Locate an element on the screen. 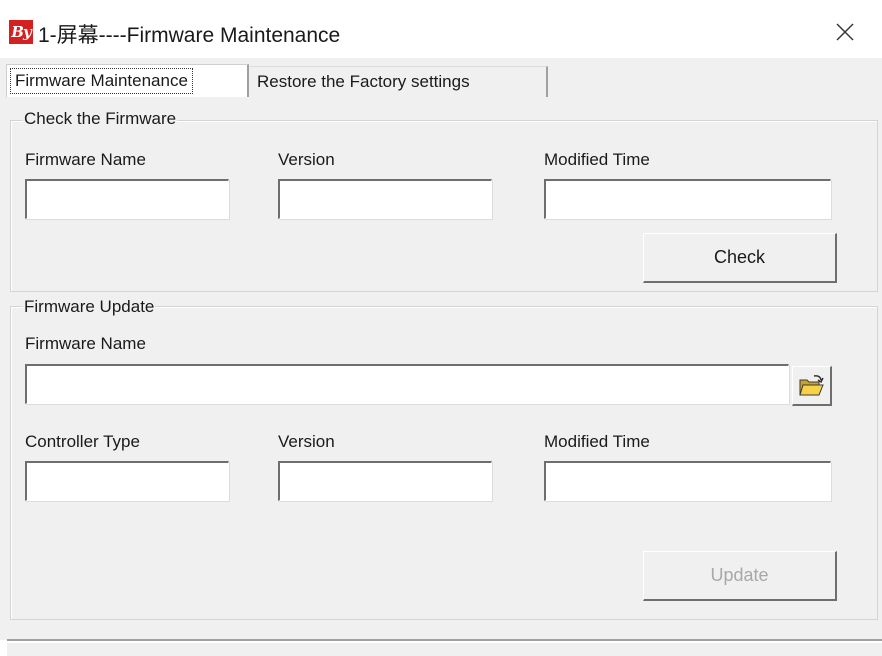  open-folder-icon is located at coordinates (811, 385).